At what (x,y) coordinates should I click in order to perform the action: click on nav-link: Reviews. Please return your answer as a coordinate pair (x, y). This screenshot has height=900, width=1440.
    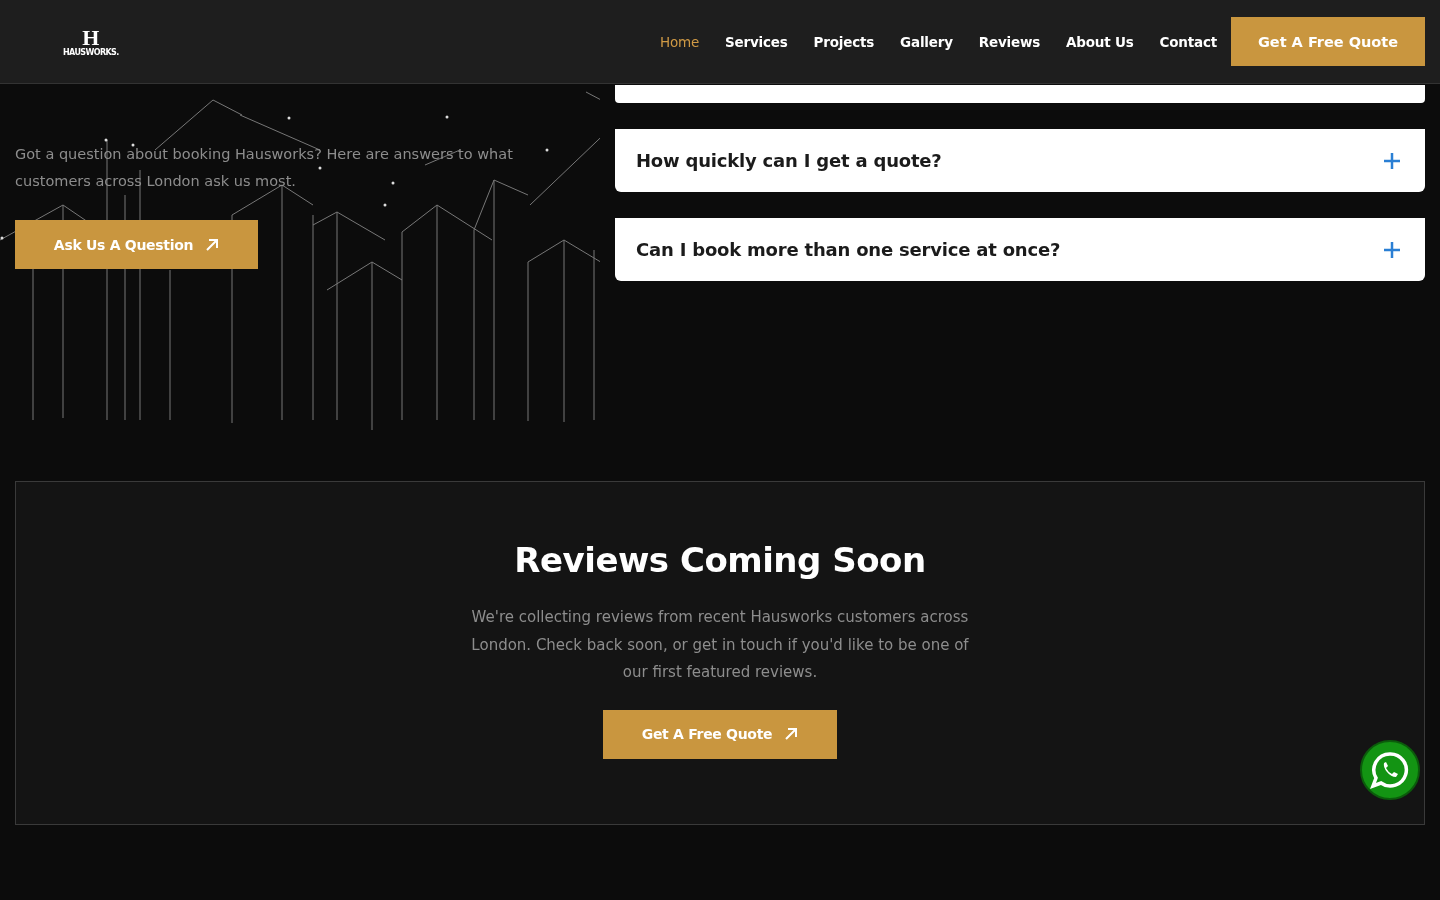
    Looking at the image, I should click on (1009, 41).